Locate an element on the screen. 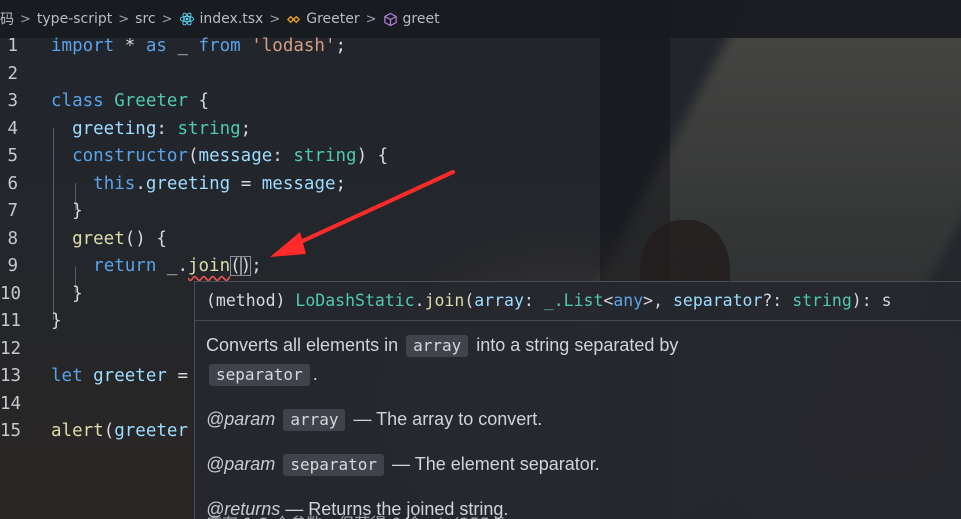 This screenshot has height=519, width=961. line-number: 10 is located at coordinates (11, 293).